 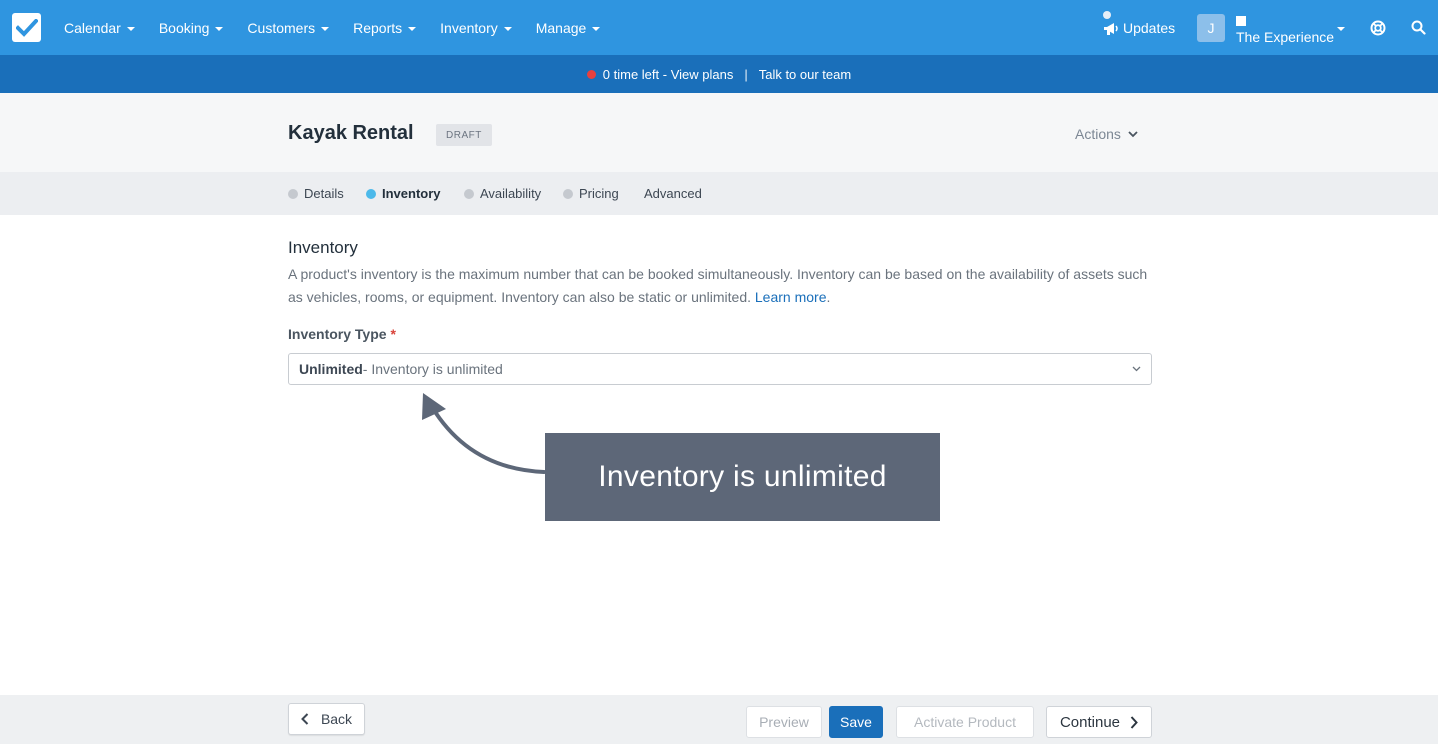 What do you see at coordinates (1378, 28) in the screenshot?
I see `lifebuoy-help-icon` at bounding box center [1378, 28].